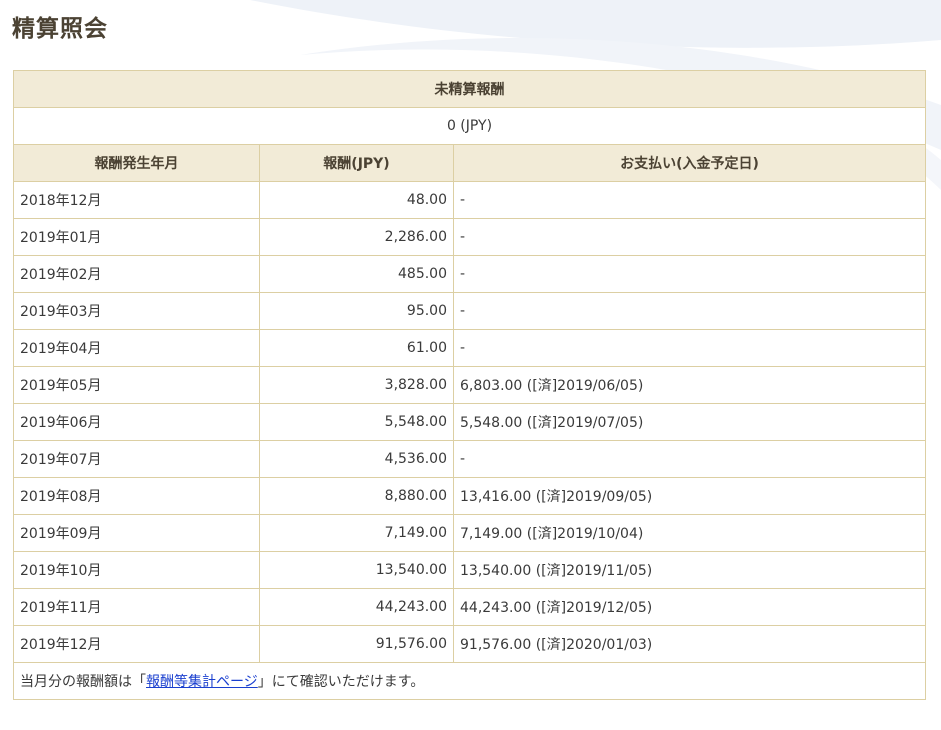 This screenshot has width=941, height=730. What do you see at coordinates (356, 496) in the screenshot?
I see `reward-amount-cell: 8,880.00` at bounding box center [356, 496].